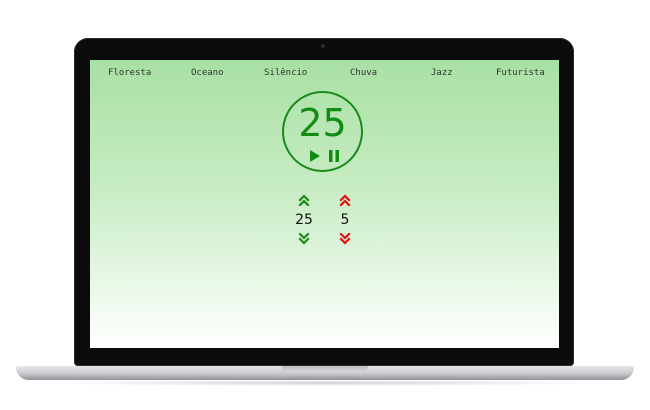  Describe the element at coordinates (207, 73) in the screenshot. I see `nav-item-oceano: Oceano` at that location.